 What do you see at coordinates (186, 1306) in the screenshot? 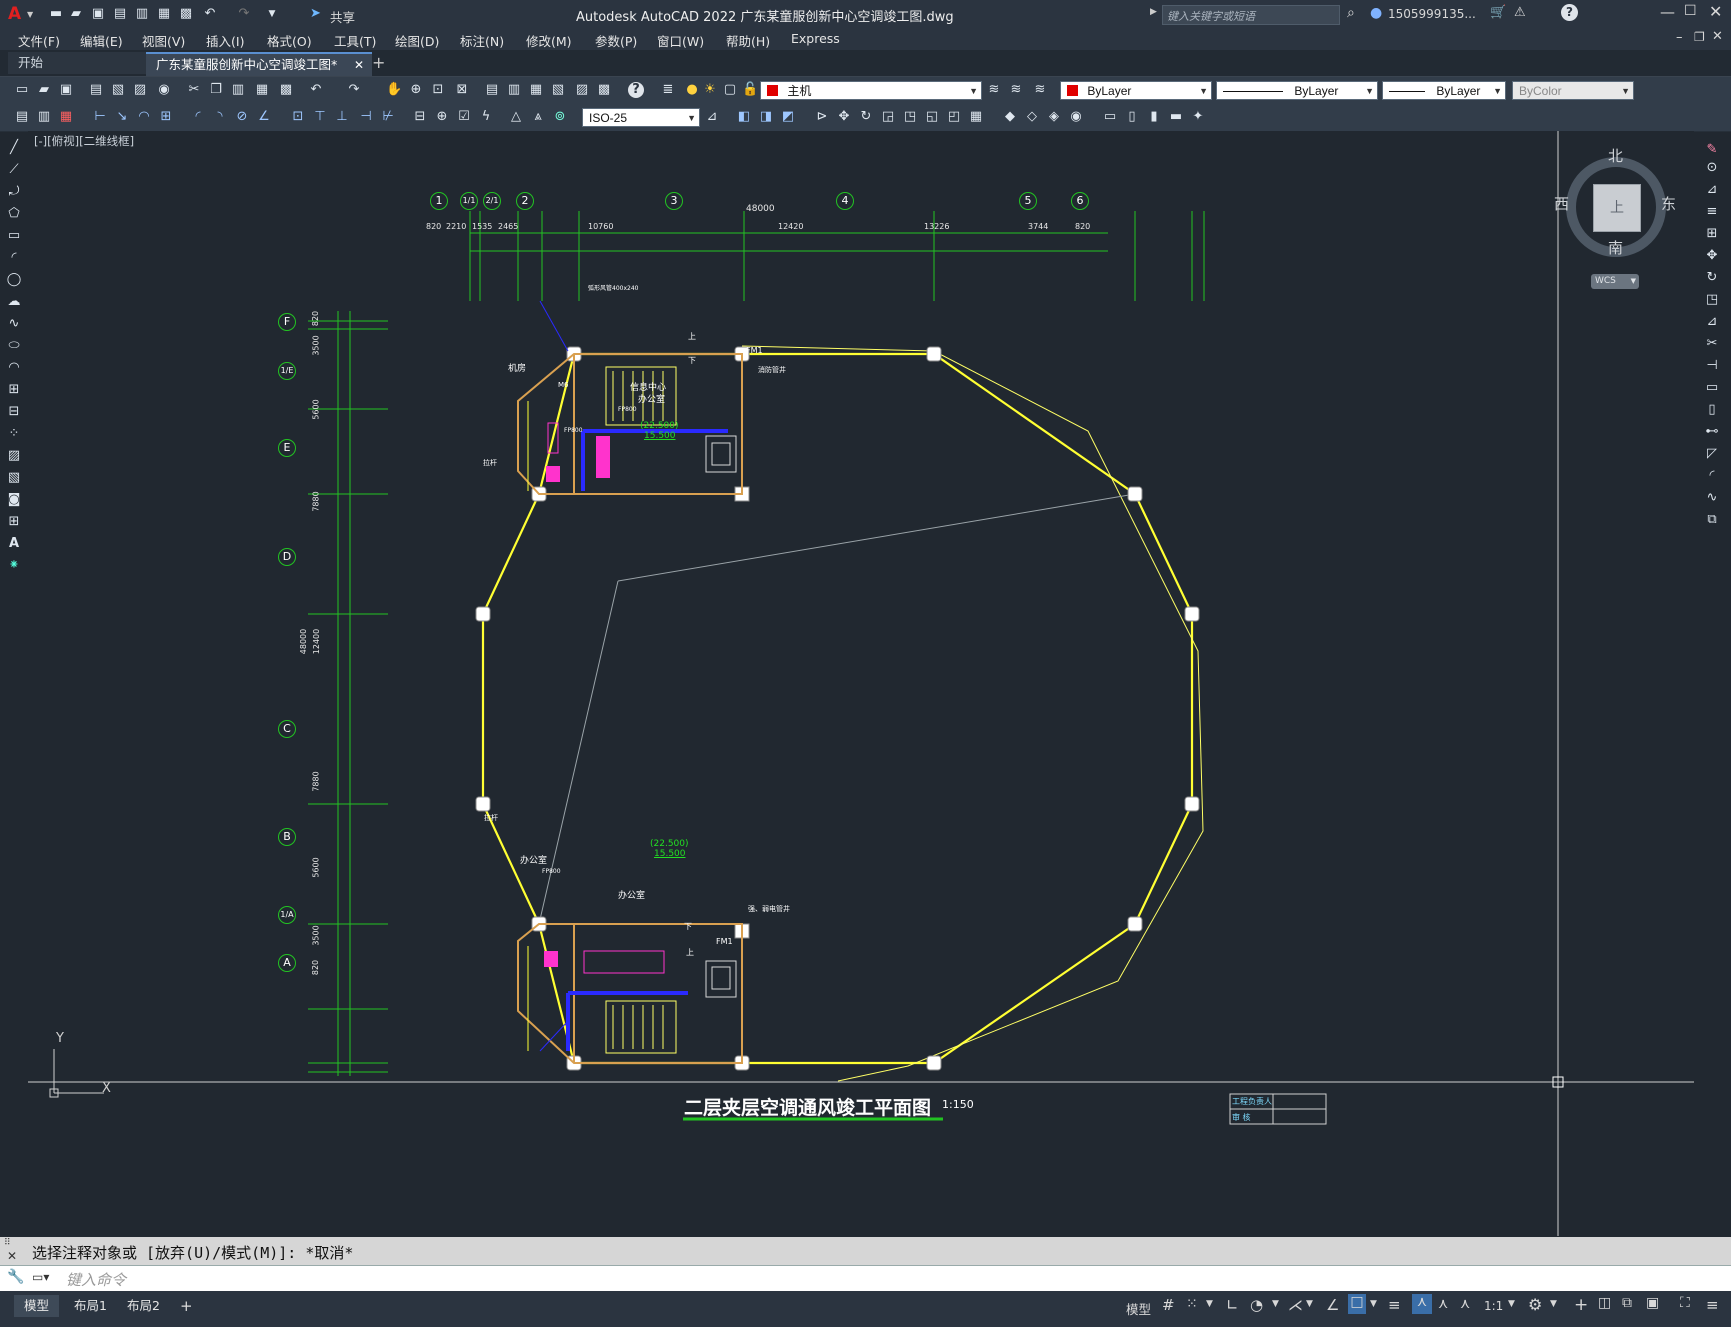
I see `add-layout-icon: +` at bounding box center [186, 1306].